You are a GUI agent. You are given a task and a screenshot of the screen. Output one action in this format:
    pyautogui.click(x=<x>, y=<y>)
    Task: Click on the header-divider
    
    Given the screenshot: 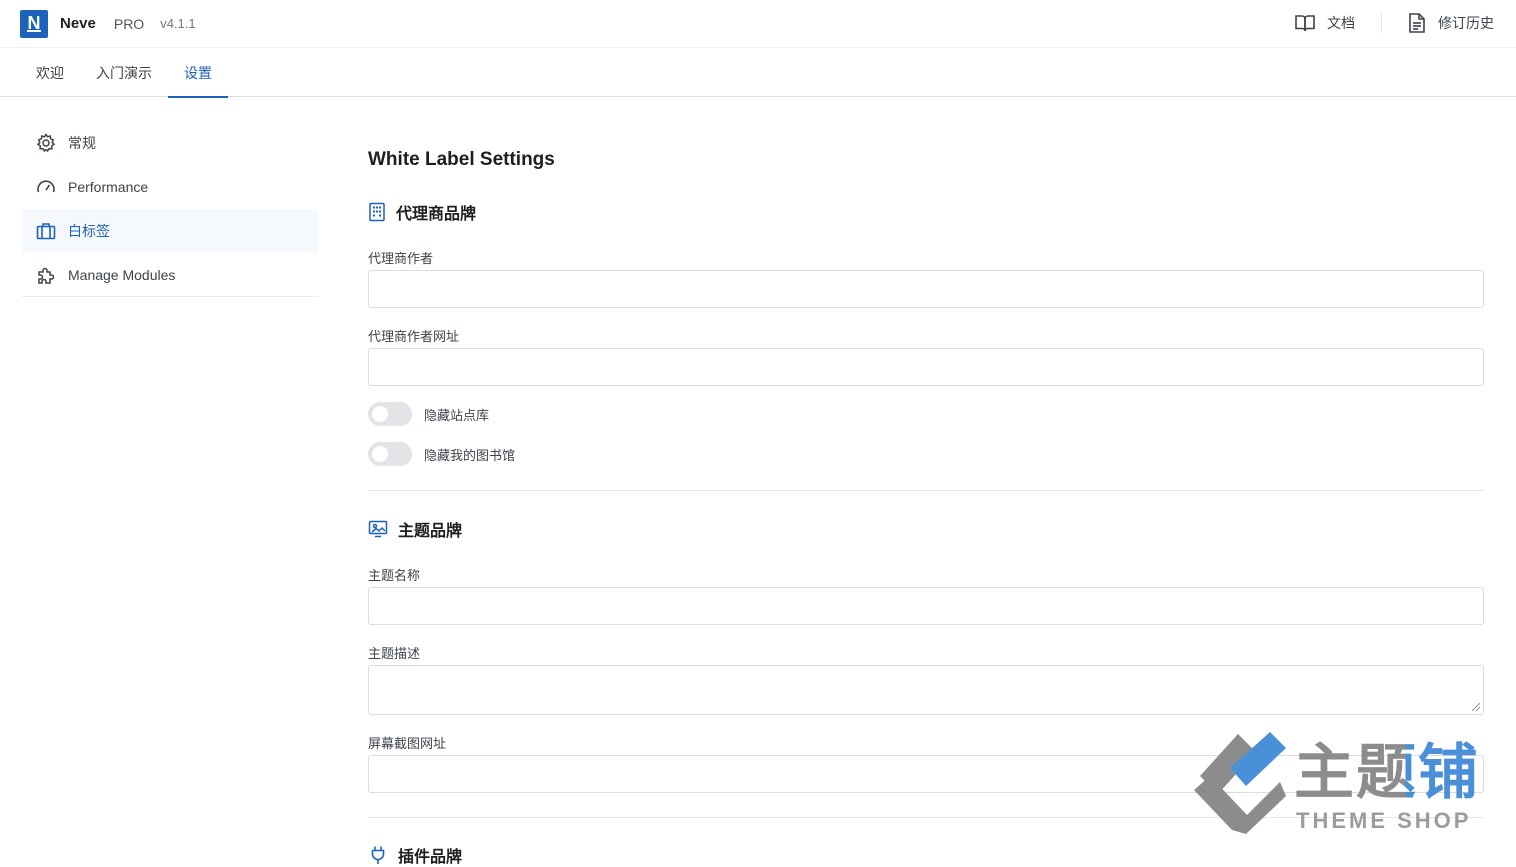 What is the action you would take?
    pyautogui.click(x=1381, y=23)
    